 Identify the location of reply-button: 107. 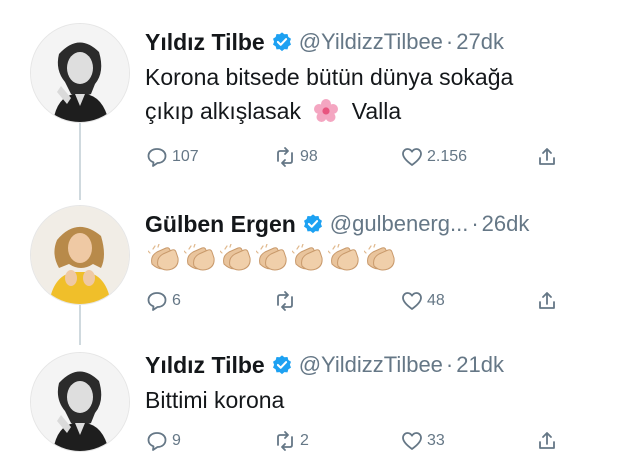
(172, 157).